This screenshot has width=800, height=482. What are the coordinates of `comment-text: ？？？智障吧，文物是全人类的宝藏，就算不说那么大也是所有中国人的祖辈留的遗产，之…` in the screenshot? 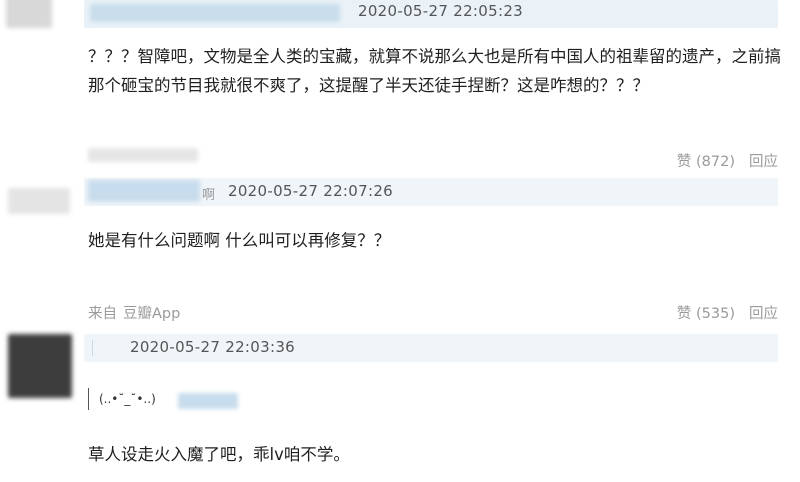 It's located at (434, 71).